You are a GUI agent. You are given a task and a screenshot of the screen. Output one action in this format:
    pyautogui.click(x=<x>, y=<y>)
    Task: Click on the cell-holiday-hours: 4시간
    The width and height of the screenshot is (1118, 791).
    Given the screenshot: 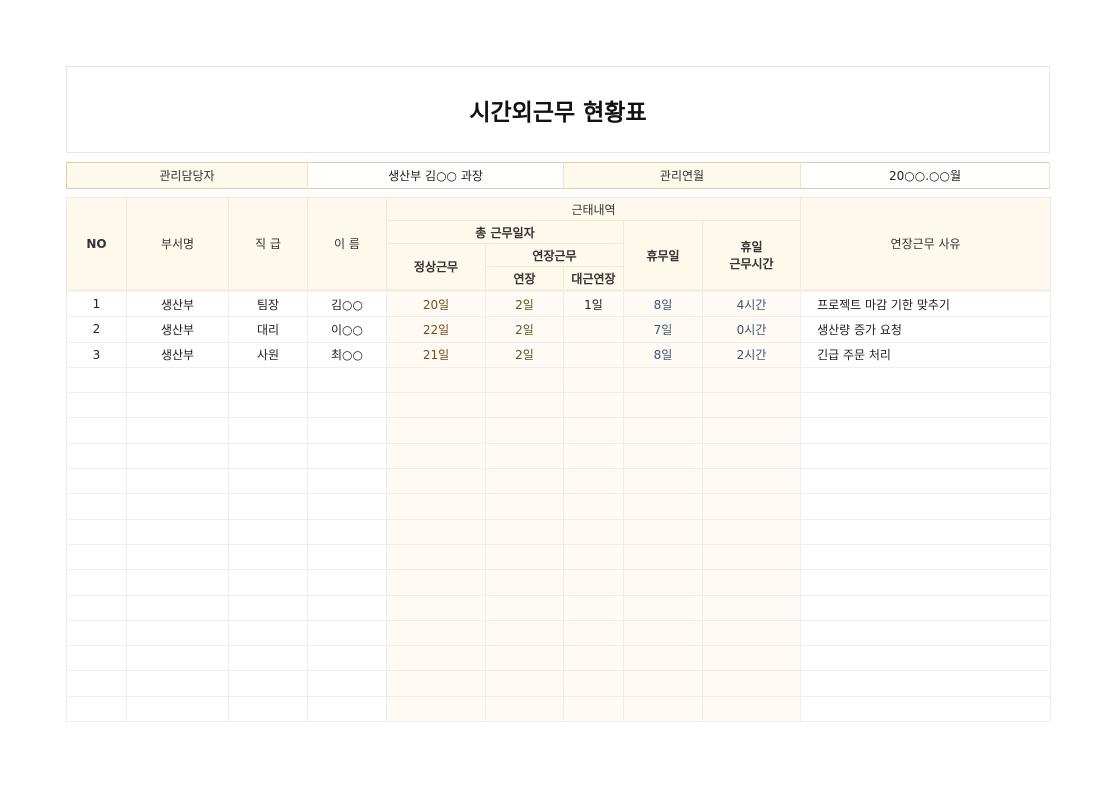 What is the action you would take?
    pyautogui.click(x=751, y=303)
    